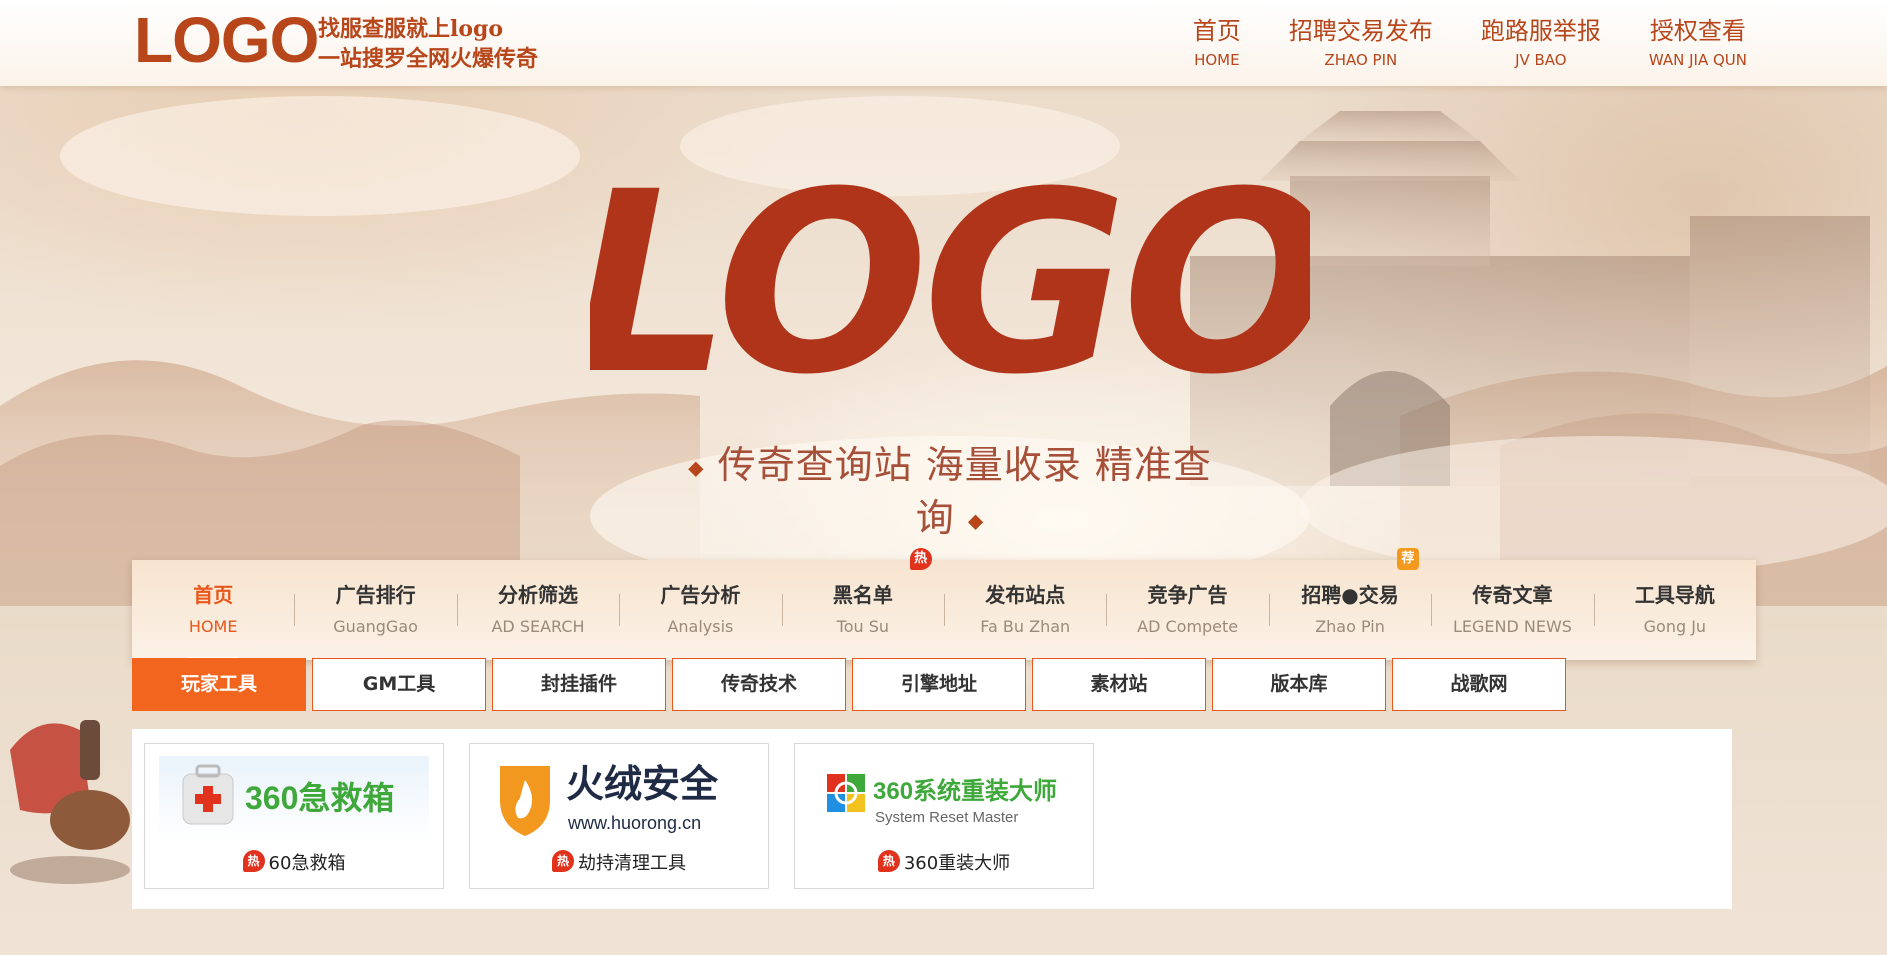 The height and width of the screenshot is (955, 1887). What do you see at coordinates (939, 684) in the screenshot?
I see `tab-engine-address: 引擎地址` at bounding box center [939, 684].